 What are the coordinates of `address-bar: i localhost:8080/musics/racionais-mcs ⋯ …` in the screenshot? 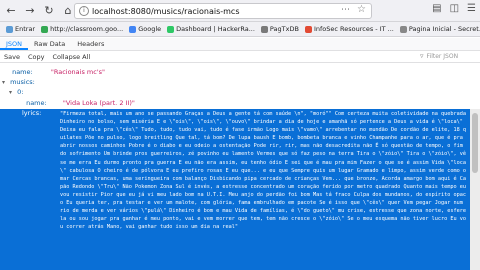 It's located at (223, 11).